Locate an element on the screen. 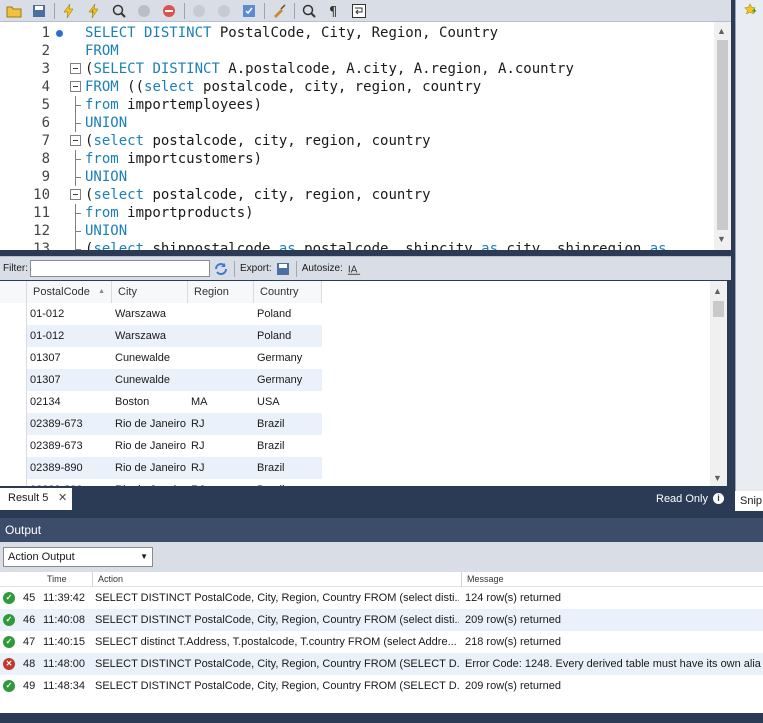 The height and width of the screenshot is (723, 763). column-header-city: City is located at coordinates (150, 292).